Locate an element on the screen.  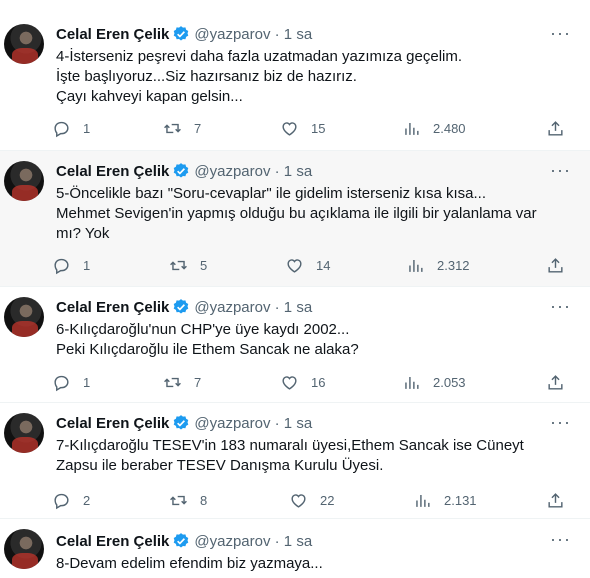
views-button: 2.053 is located at coordinates (434, 382).